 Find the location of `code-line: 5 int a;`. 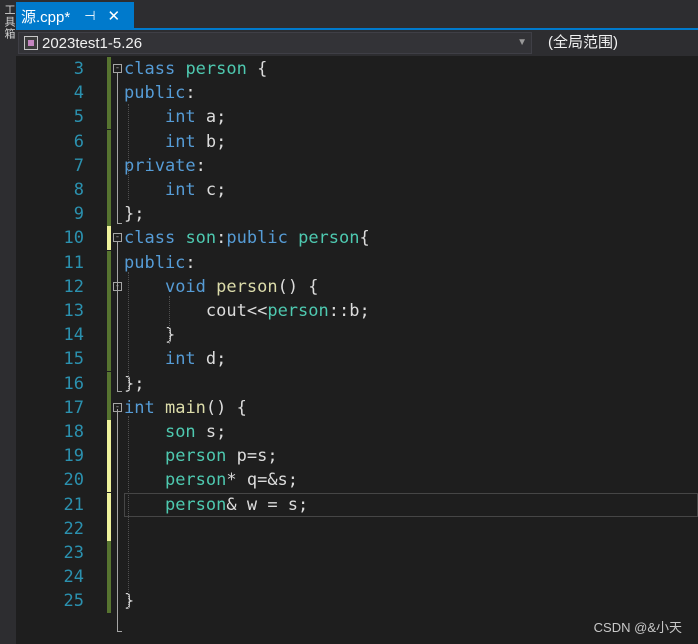

code-line: 5 int a; is located at coordinates (357, 117).